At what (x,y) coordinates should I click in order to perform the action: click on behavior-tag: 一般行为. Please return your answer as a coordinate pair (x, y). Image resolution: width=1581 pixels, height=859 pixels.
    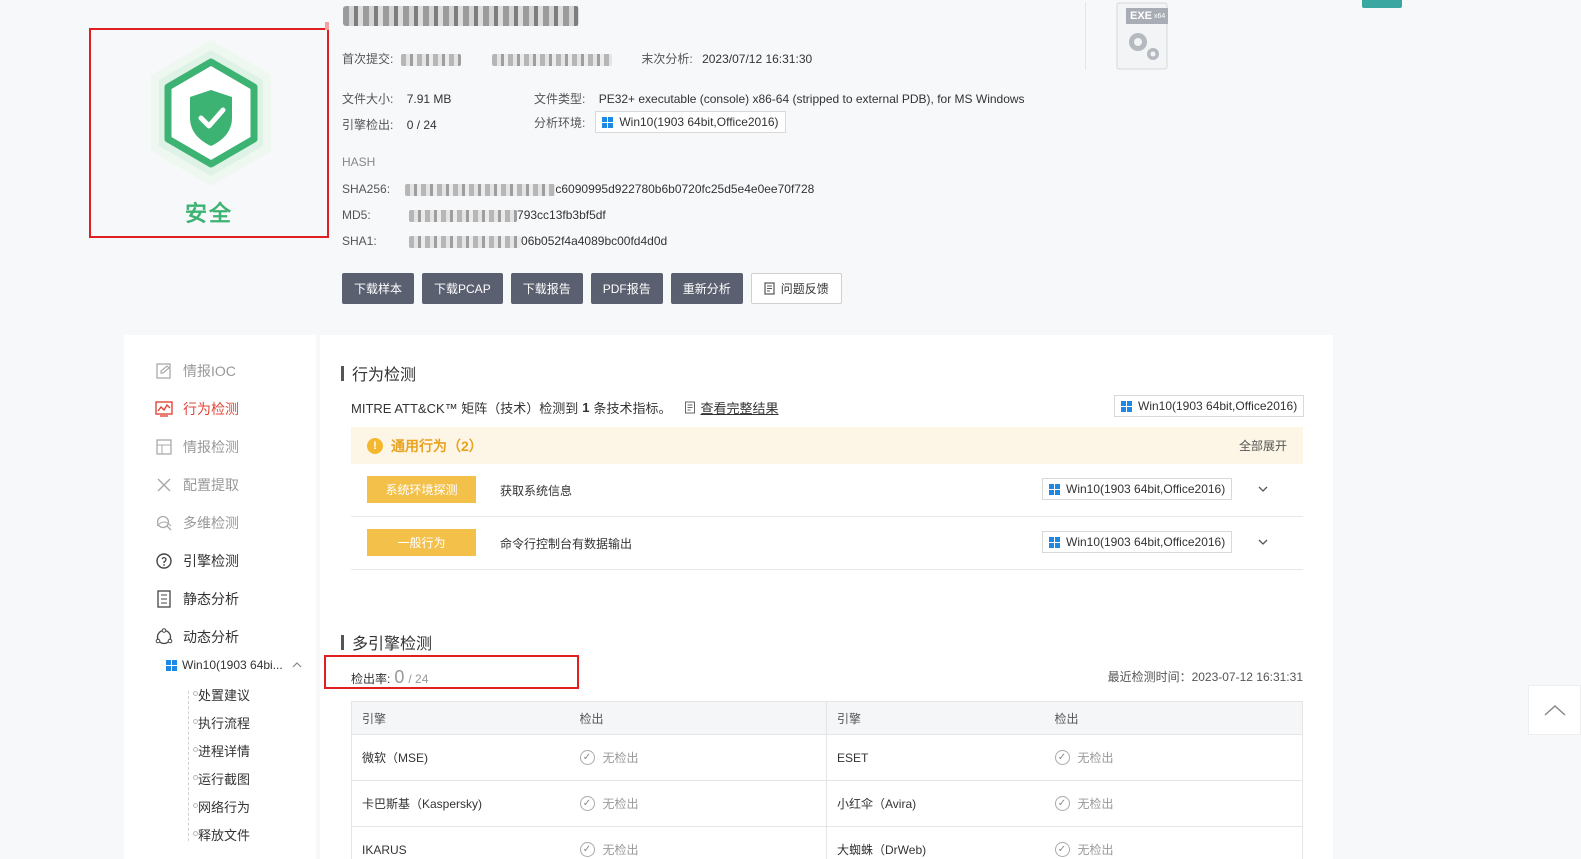
    Looking at the image, I should click on (421, 542).